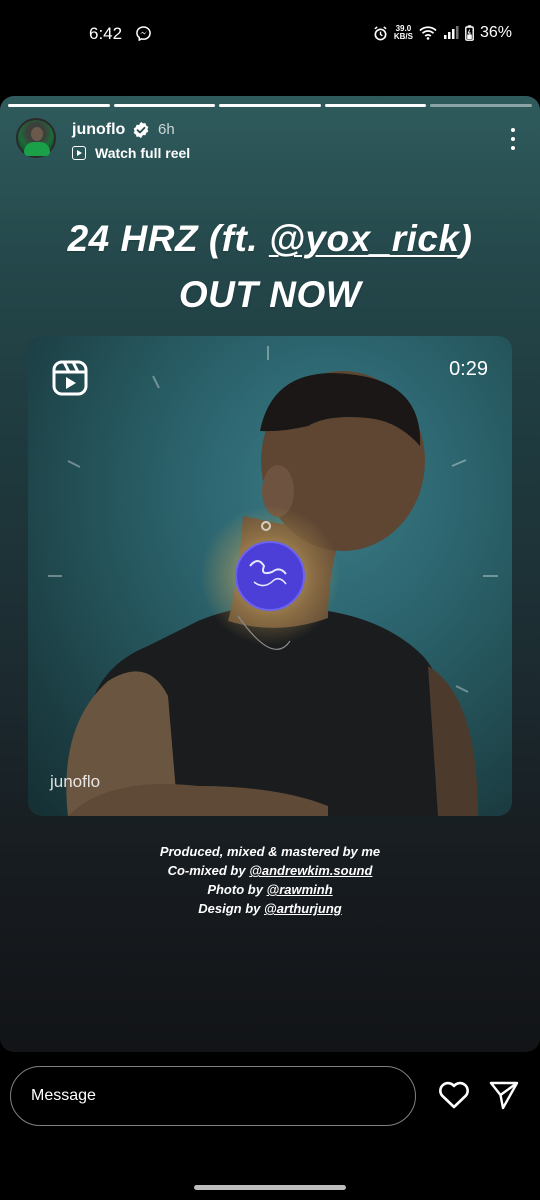  What do you see at coordinates (310, 870) in the screenshot?
I see `mention-andrewkim: @andrewkim.sound` at bounding box center [310, 870].